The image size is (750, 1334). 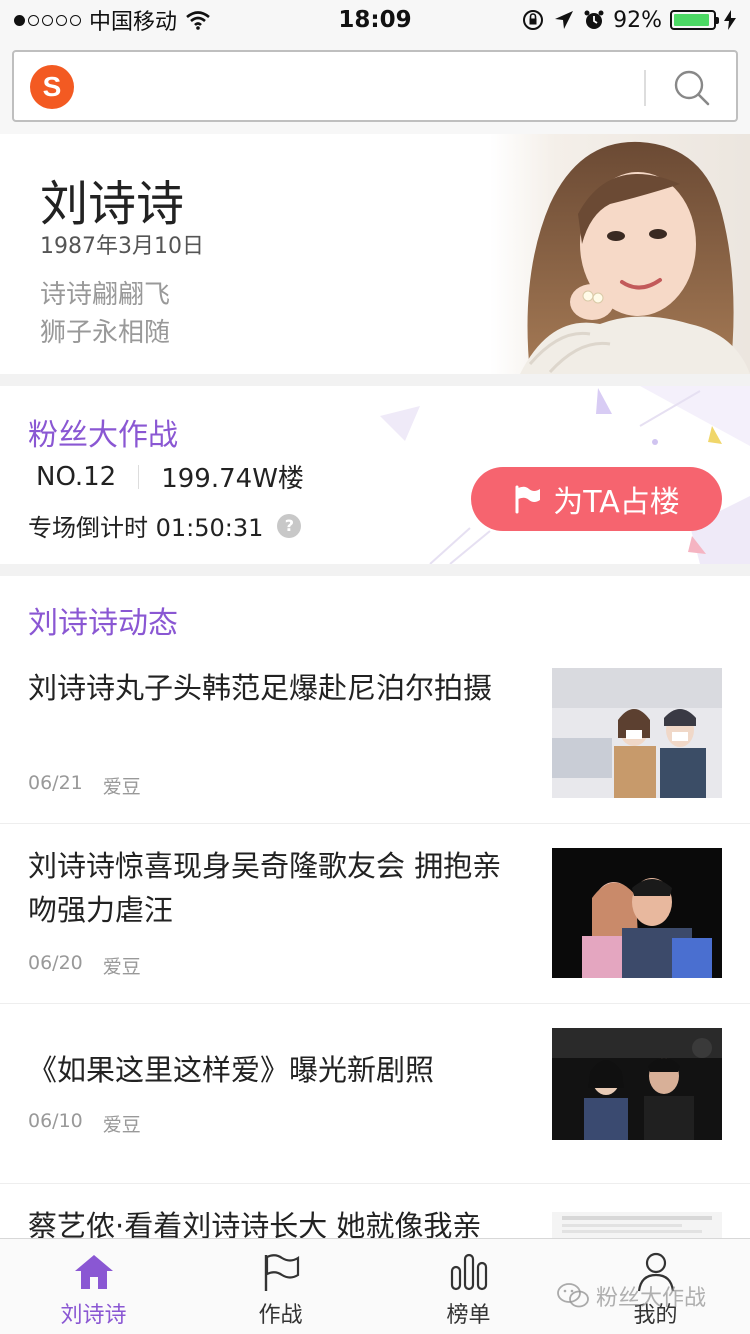 I want to click on news-headline: 刘诗诗惊喜现身吴奇隆歌友会 拥抱亲吻强力虐汪, so click(x=265, y=888).